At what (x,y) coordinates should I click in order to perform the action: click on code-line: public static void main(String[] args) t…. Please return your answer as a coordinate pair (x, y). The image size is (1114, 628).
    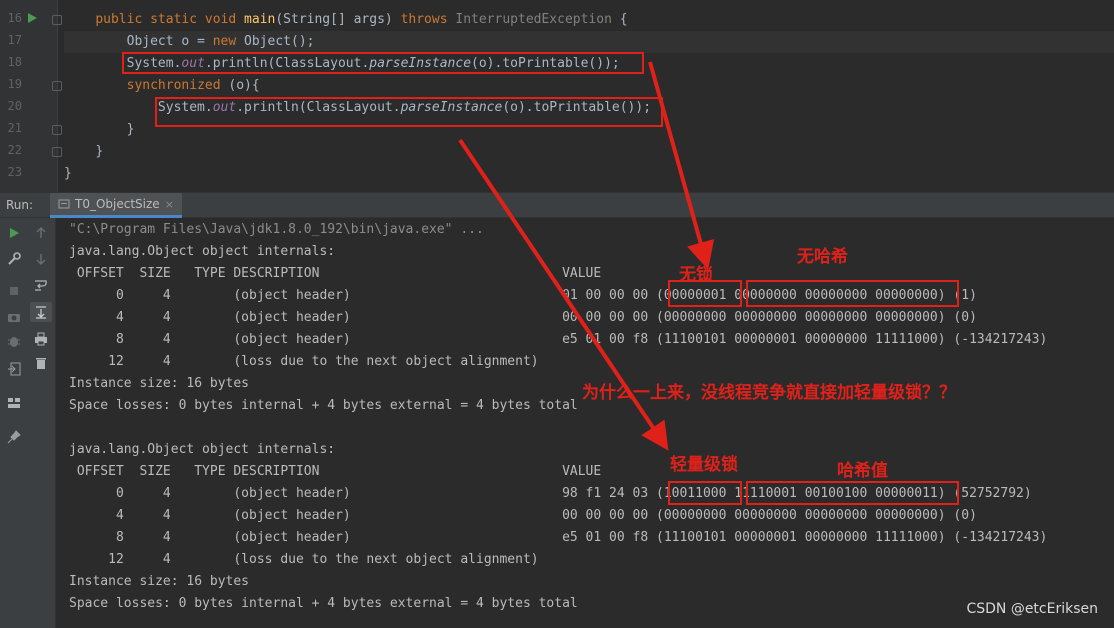
    Looking at the image, I should click on (589, 20).